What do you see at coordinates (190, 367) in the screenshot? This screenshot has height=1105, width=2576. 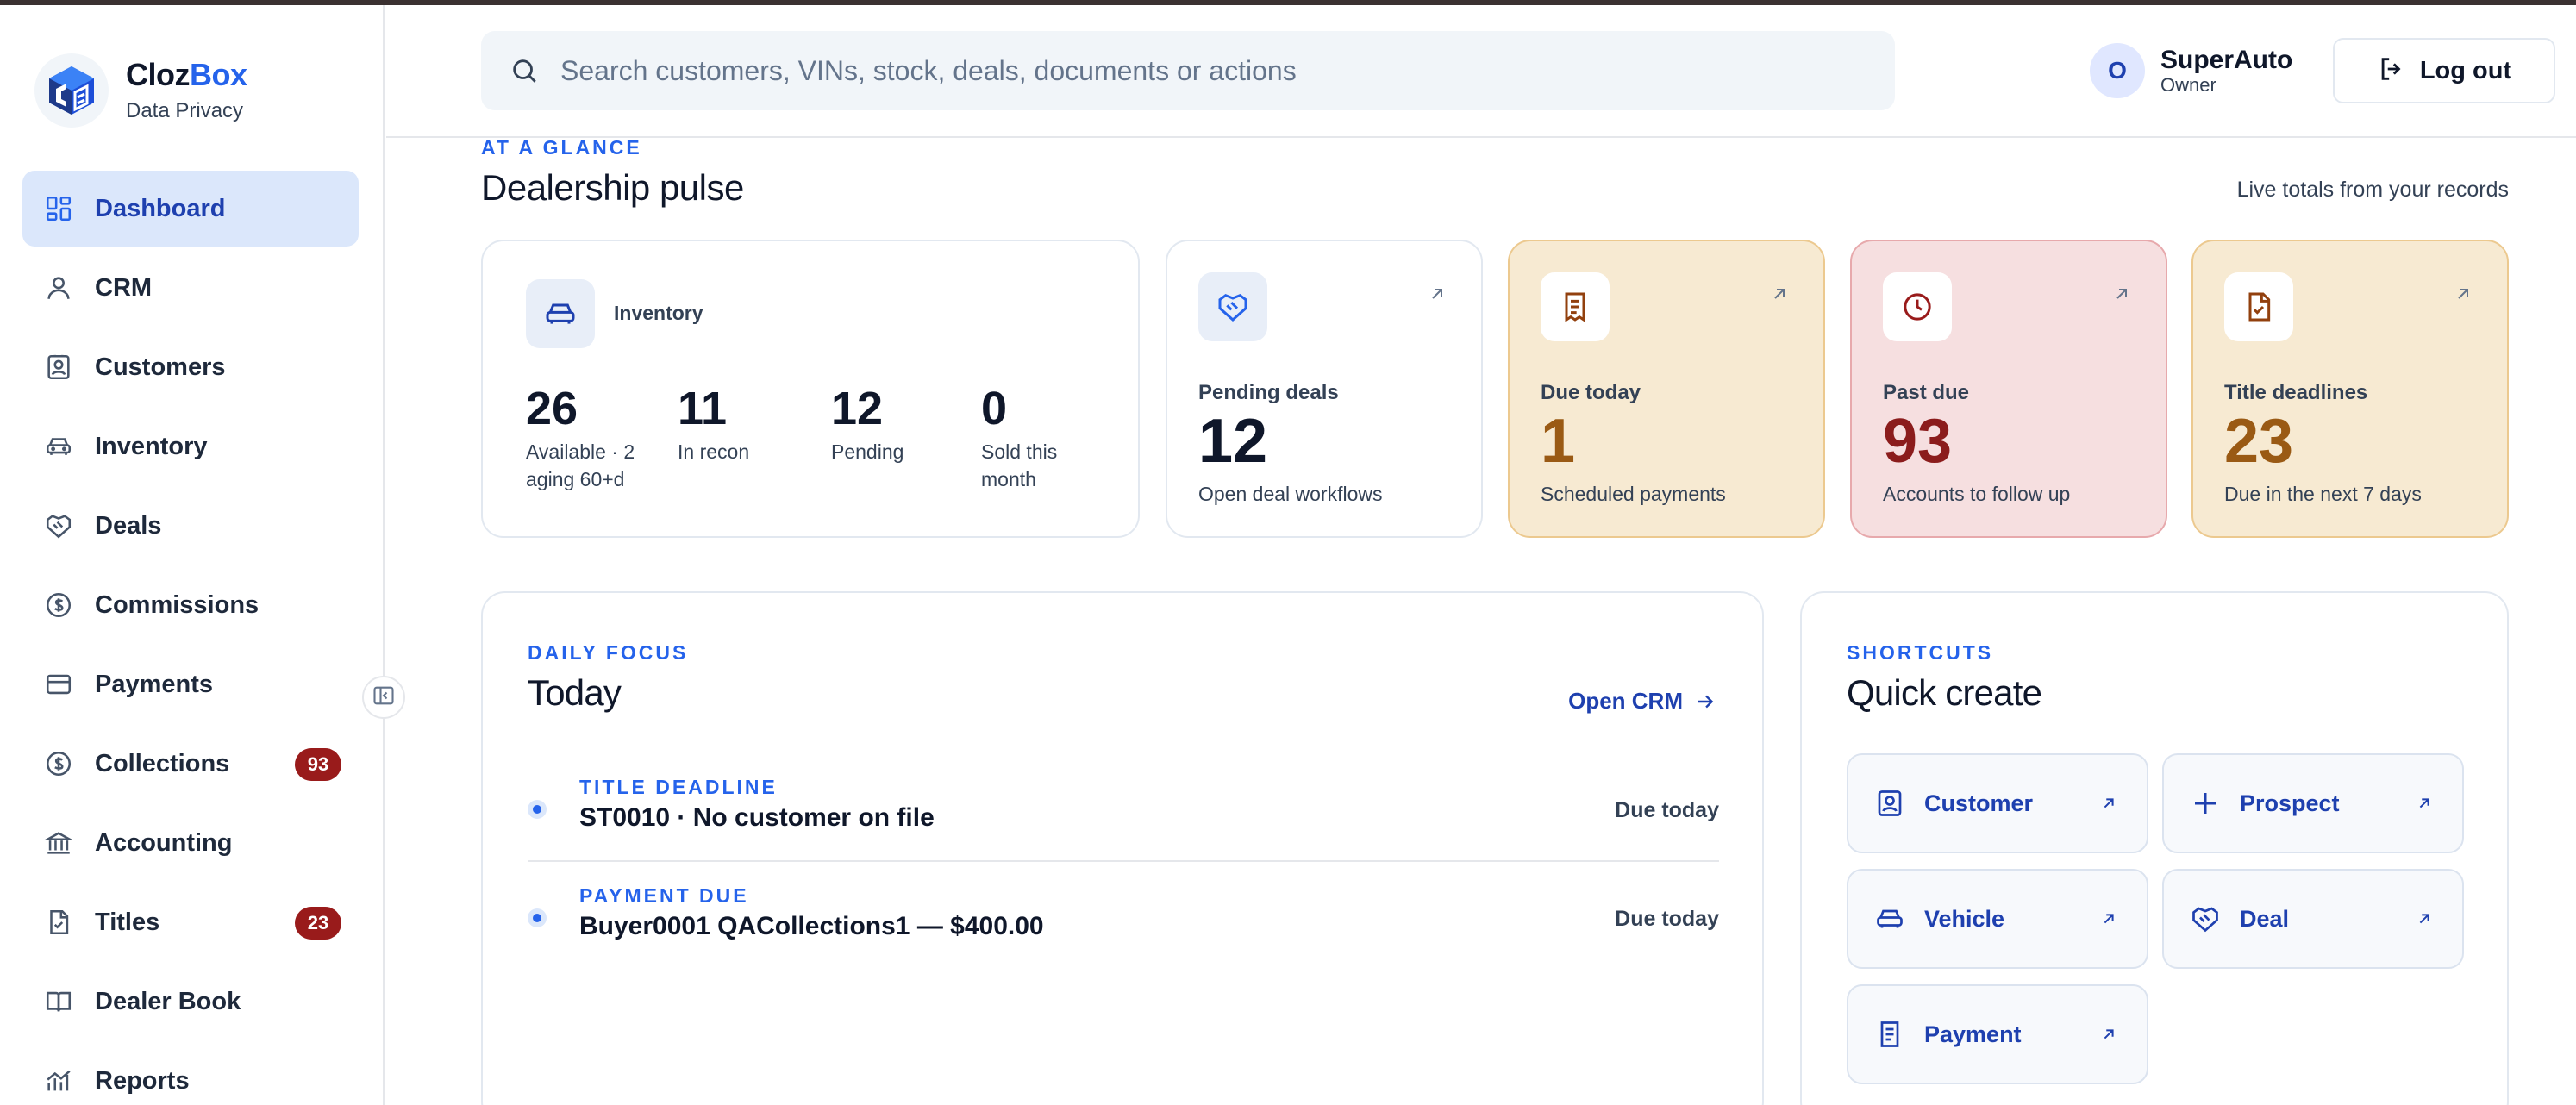 I see `sidebar-item-customers: Customers` at bounding box center [190, 367].